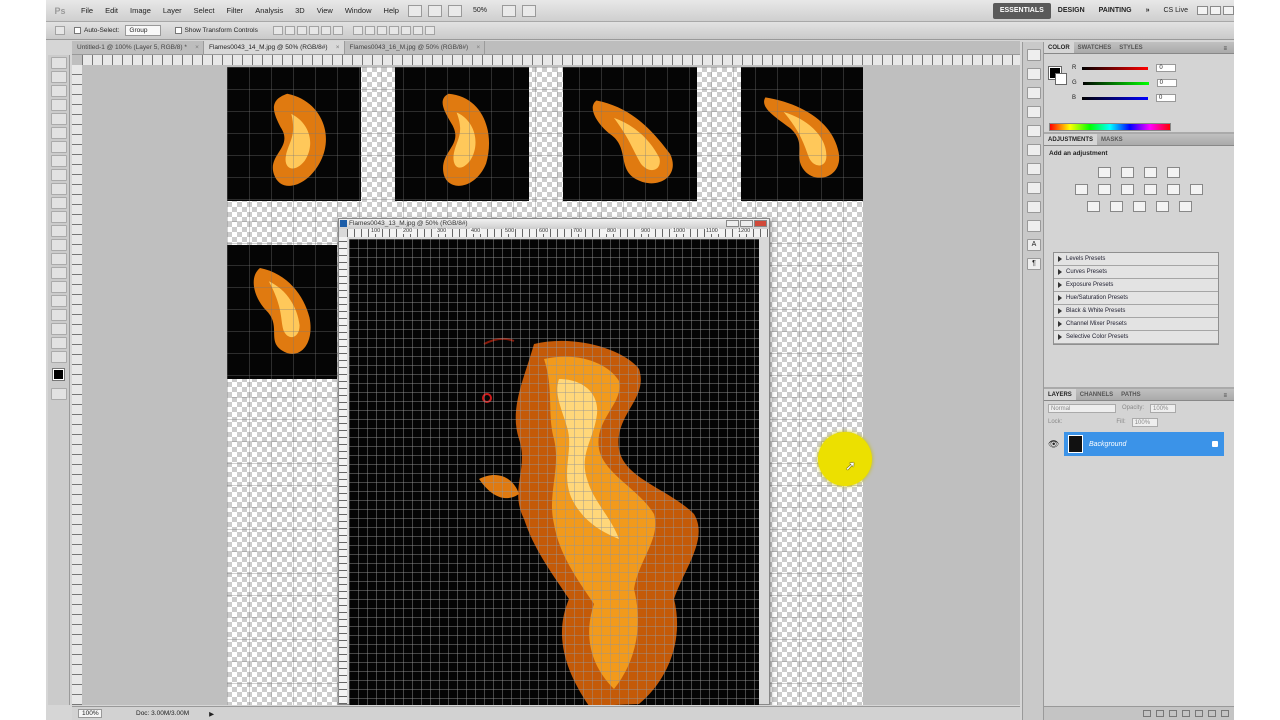 This screenshot has height=720, width=1280. What do you see at coordinates (1173, 172) in the screenshot?
I see `exposure-icon` at bounding box center [1173, 172].